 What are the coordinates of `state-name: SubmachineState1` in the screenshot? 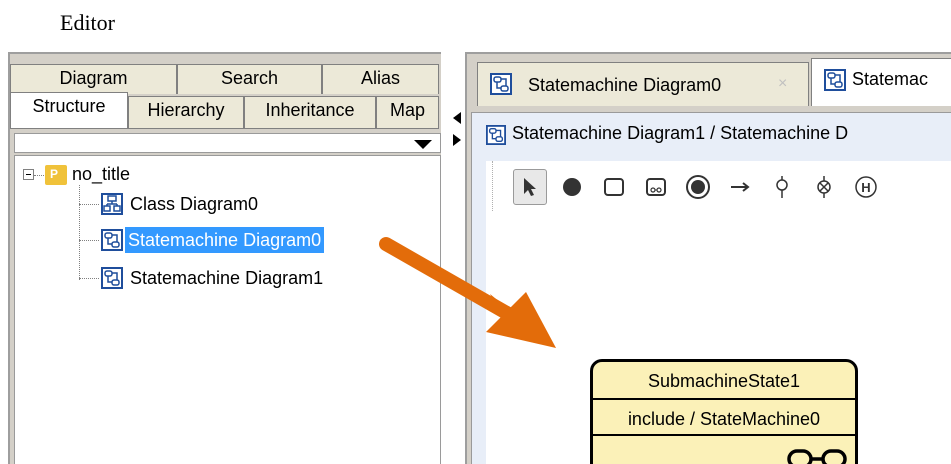 It's located at (724, 381).